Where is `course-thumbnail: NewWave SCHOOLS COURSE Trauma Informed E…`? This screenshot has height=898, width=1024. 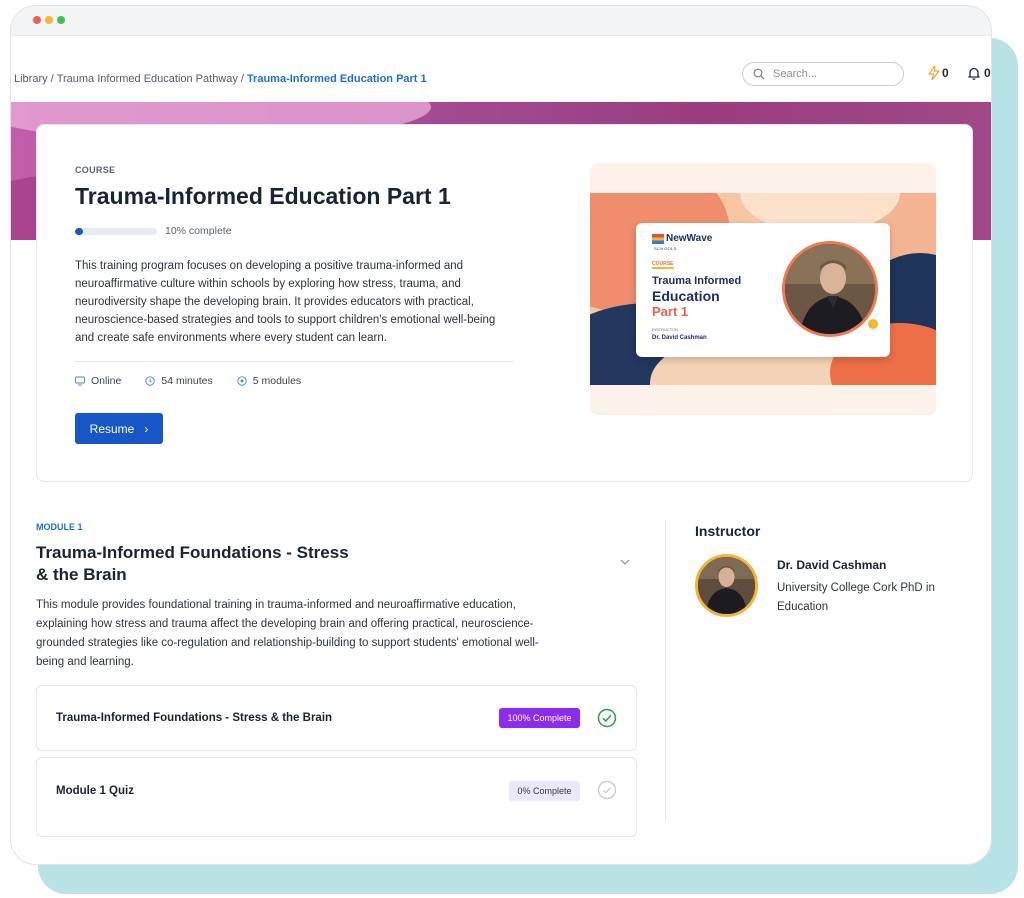 course-thumbnail: NewWave SCHOOLS COURSE Trauma Informed E… is located at coordinates (763, 289).